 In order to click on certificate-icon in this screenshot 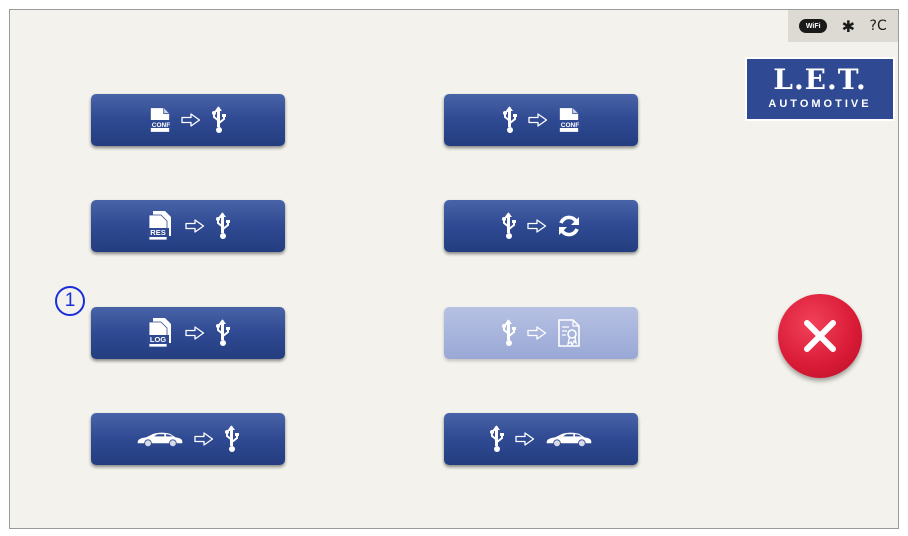, I will do `click(569, 333)`.